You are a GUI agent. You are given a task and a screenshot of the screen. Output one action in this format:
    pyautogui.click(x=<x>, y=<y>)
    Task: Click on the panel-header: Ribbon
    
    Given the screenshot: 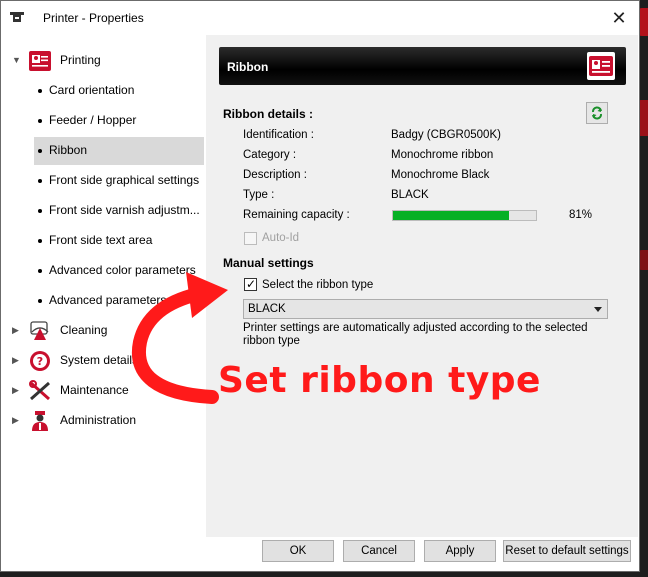 What is the action you would take?
    pyautogui.click(x=422, y=66)
    